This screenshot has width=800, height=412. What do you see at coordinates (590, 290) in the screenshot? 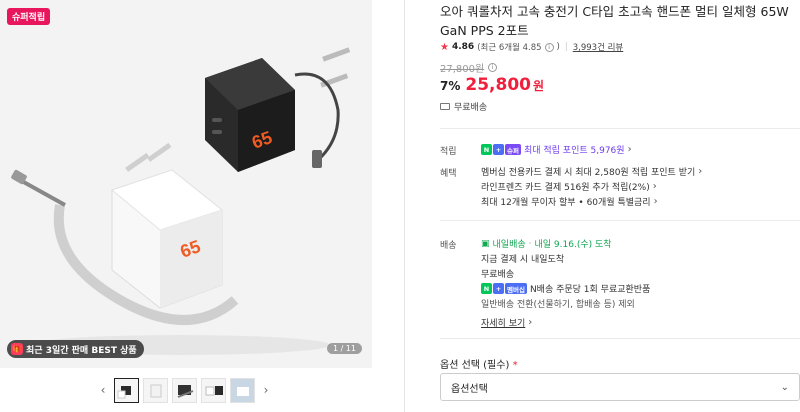
I see `free-return-text: N배송 주문당 1회 무료교환반품` at bounding box center [590, 290].